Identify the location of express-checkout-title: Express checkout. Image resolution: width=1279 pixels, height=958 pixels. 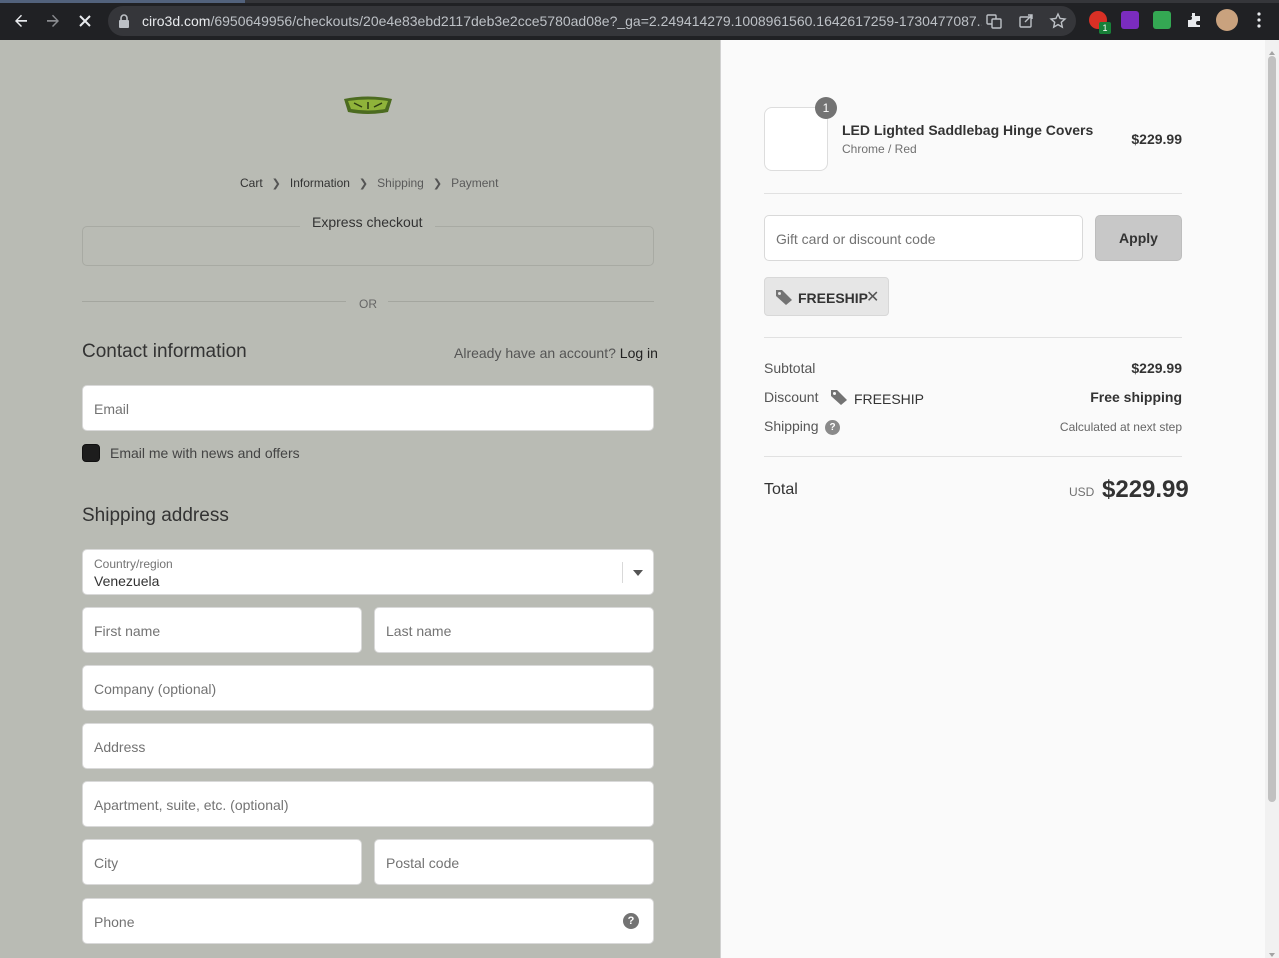
(367, 222).